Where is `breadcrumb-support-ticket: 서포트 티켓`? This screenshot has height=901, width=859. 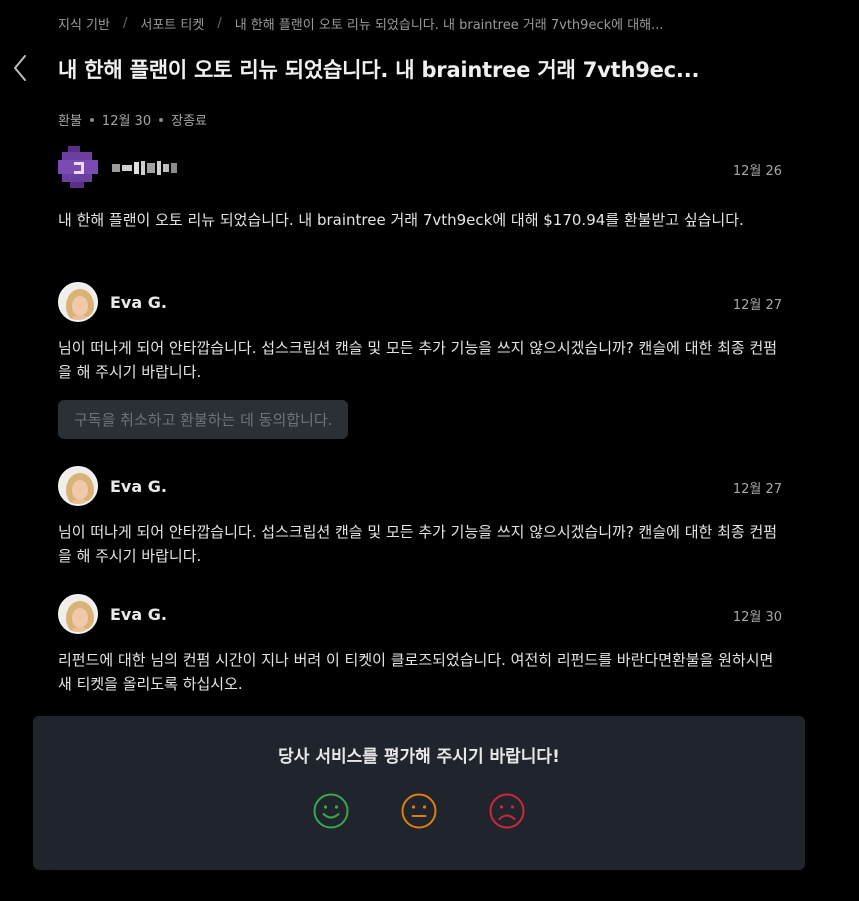
breadcrumb-support-ticket: 서포트 티켓 is located at coordinates (172, 23).